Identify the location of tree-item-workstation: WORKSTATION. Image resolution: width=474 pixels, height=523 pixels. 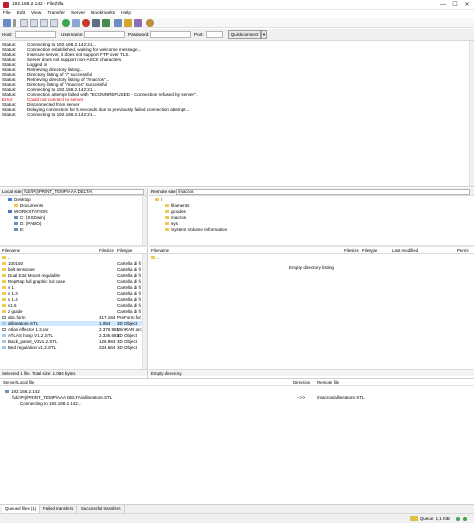
(28, 211).